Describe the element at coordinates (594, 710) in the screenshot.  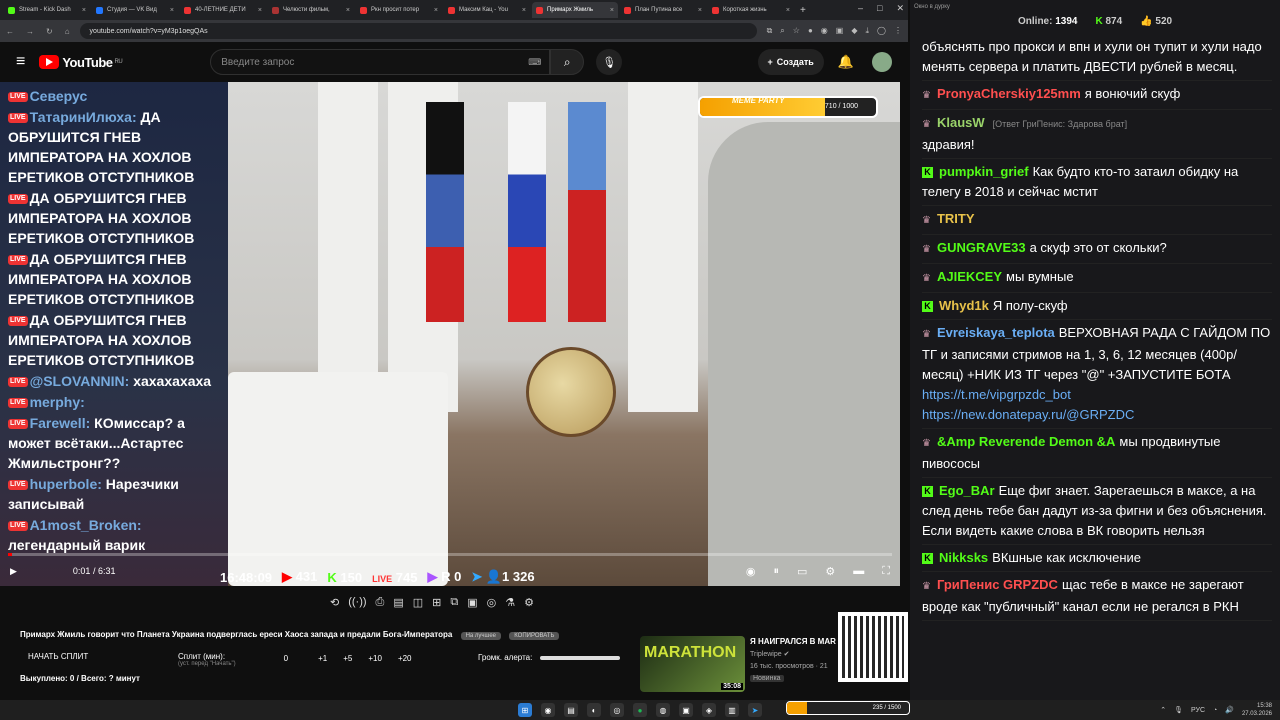
I see `discord-icon: ◐` at that location.